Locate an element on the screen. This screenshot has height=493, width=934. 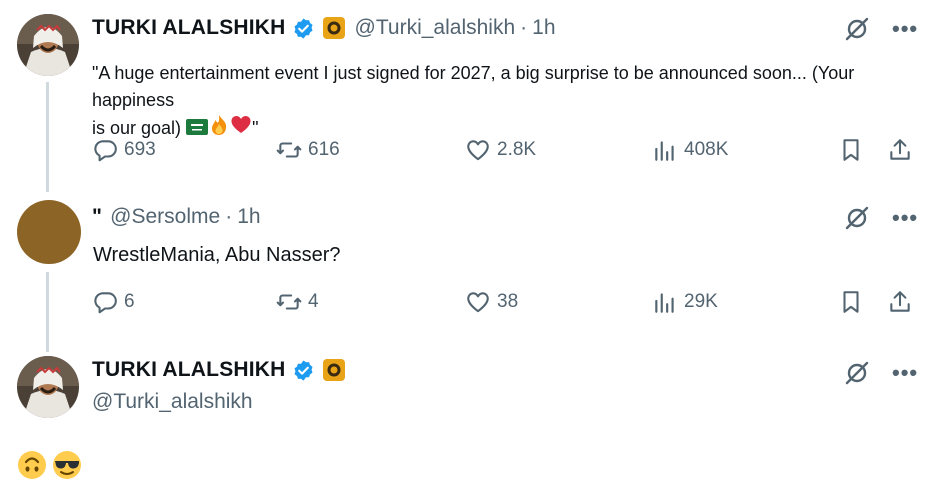
tweet-header: " @Sersolme · 1h is located at coordinates (176, 217).